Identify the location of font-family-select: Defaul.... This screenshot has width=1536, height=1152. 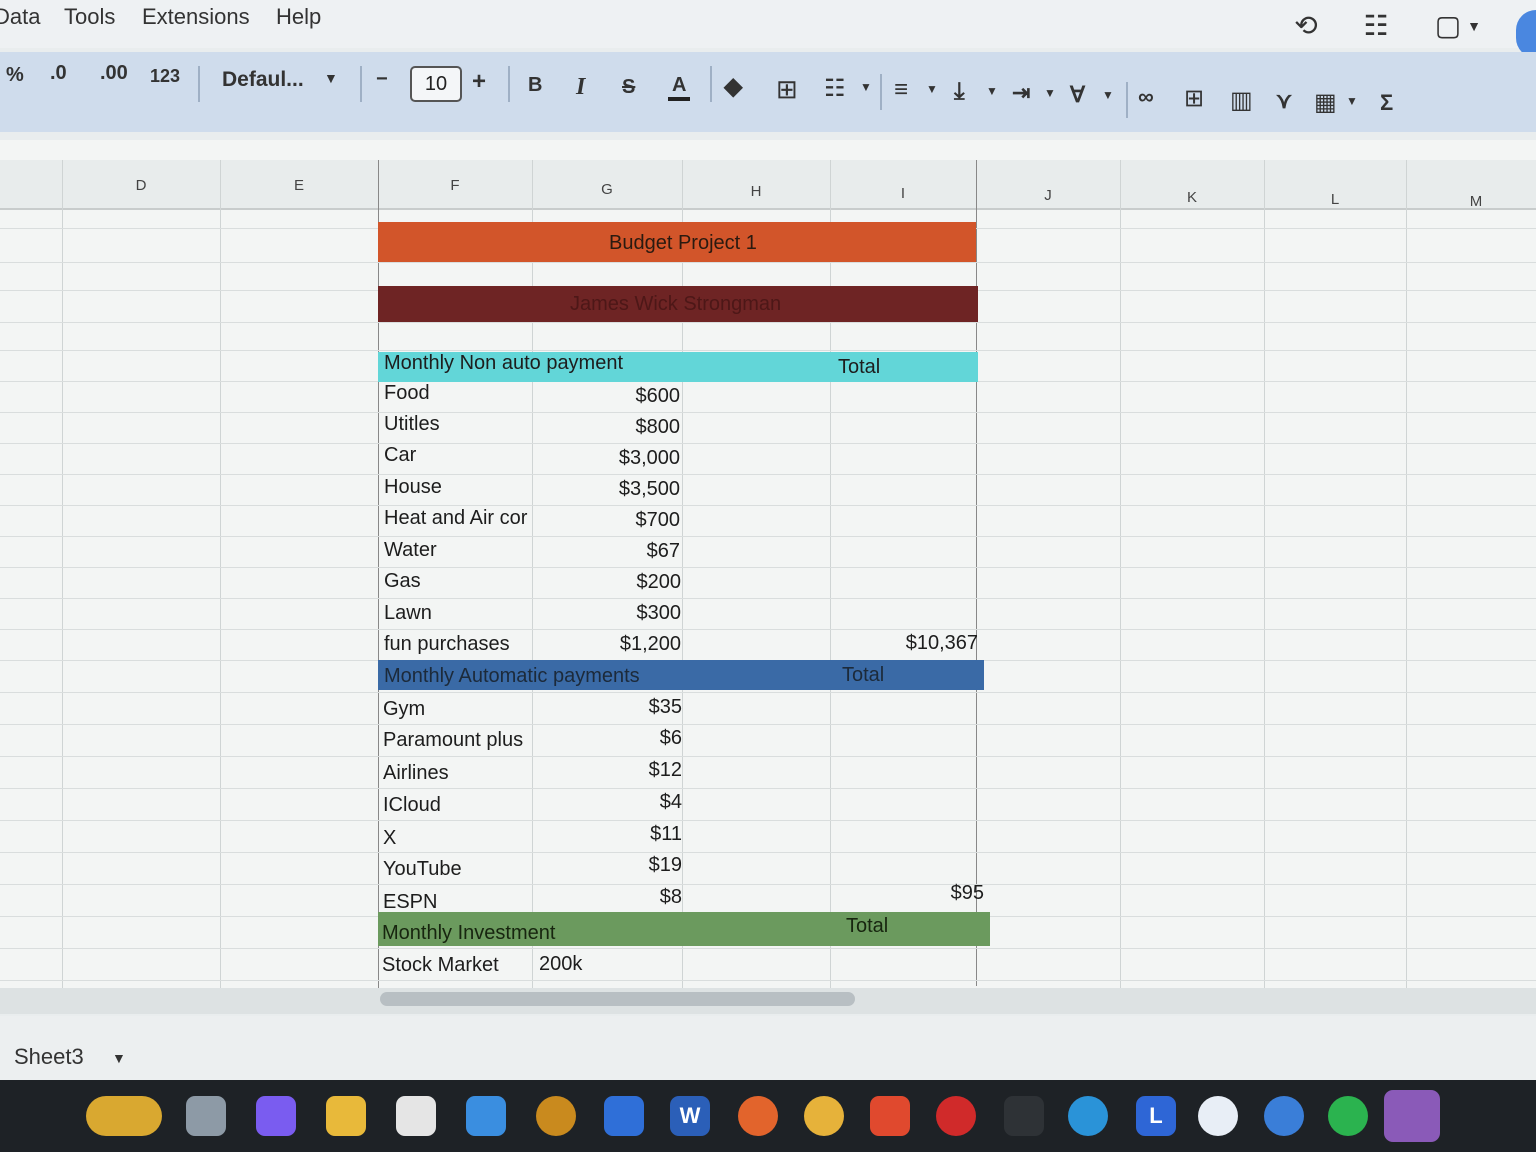
(263, 80).